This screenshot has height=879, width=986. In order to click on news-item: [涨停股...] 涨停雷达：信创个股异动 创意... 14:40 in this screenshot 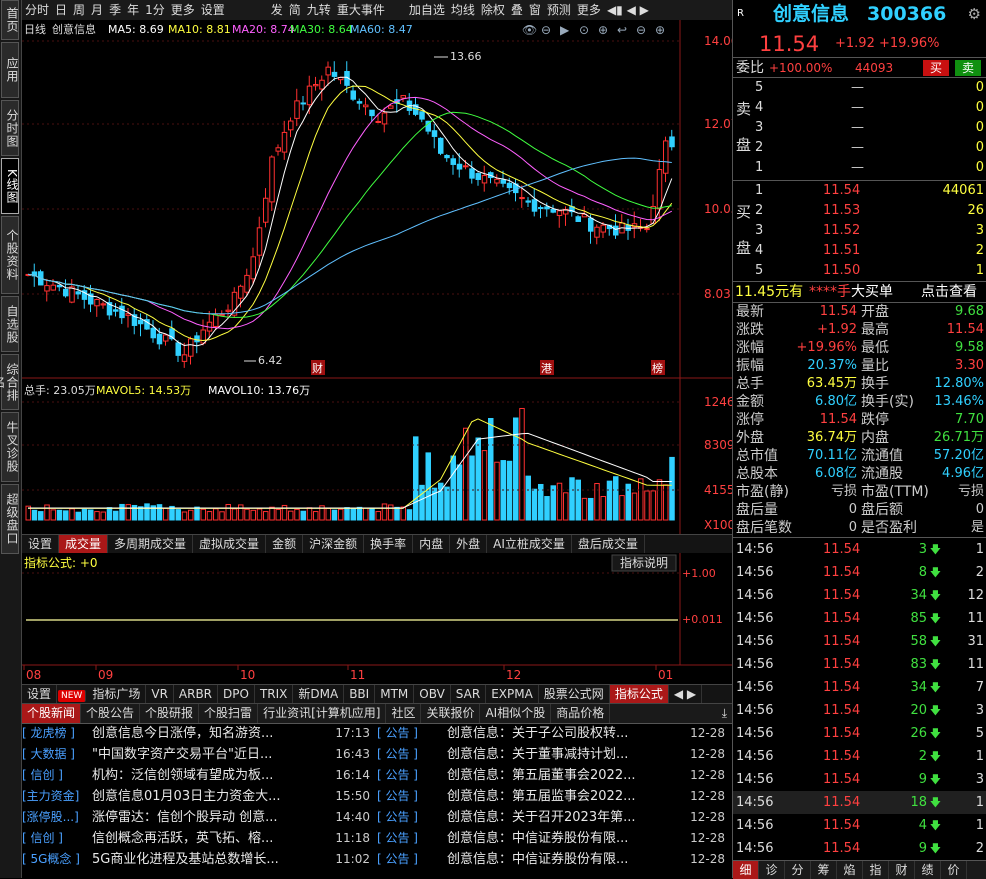, I will do `click(198, 817)`.